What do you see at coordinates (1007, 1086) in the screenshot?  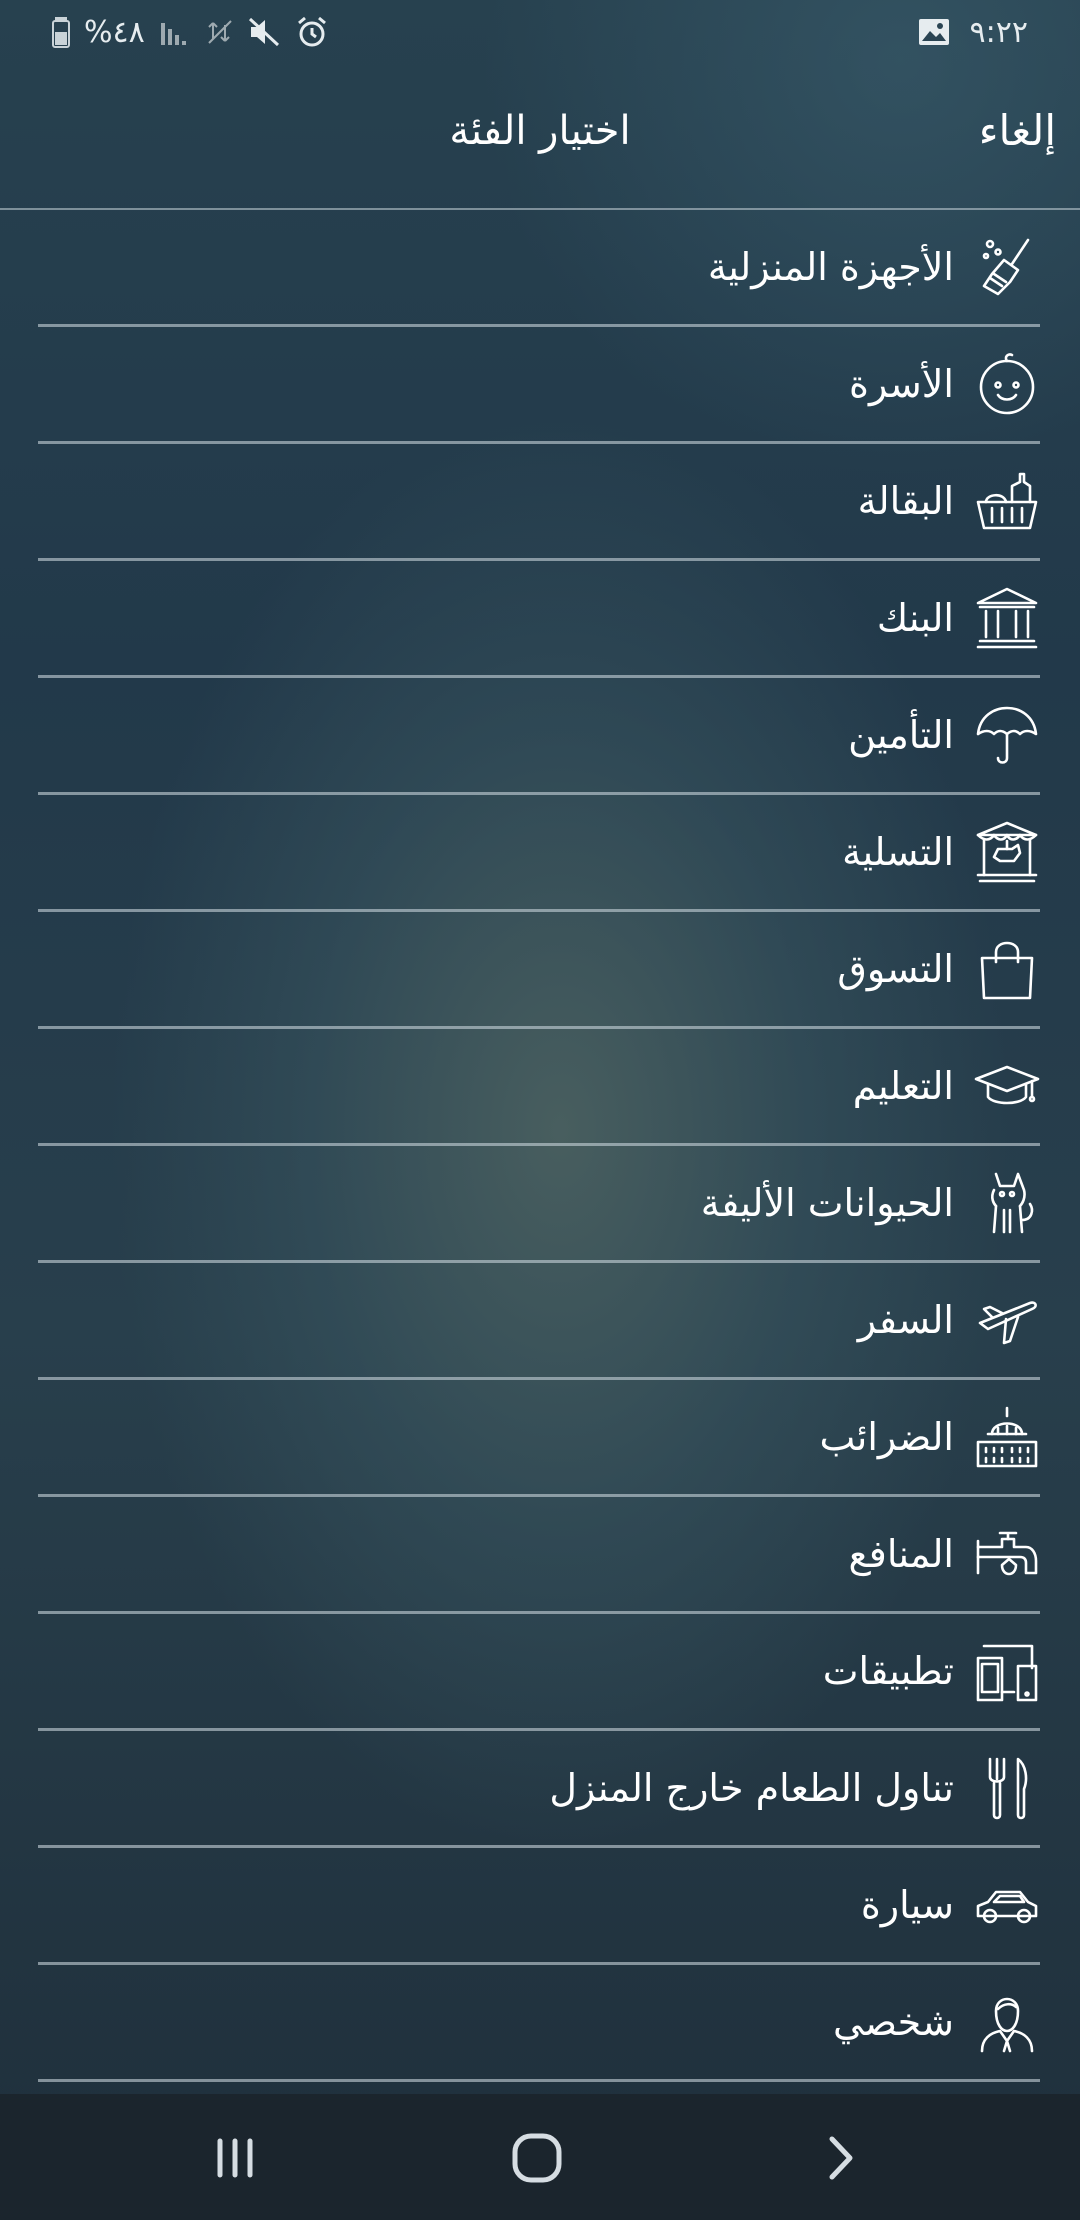 I see `graduation-cap-icon` at bounding box center [1007, 1086].